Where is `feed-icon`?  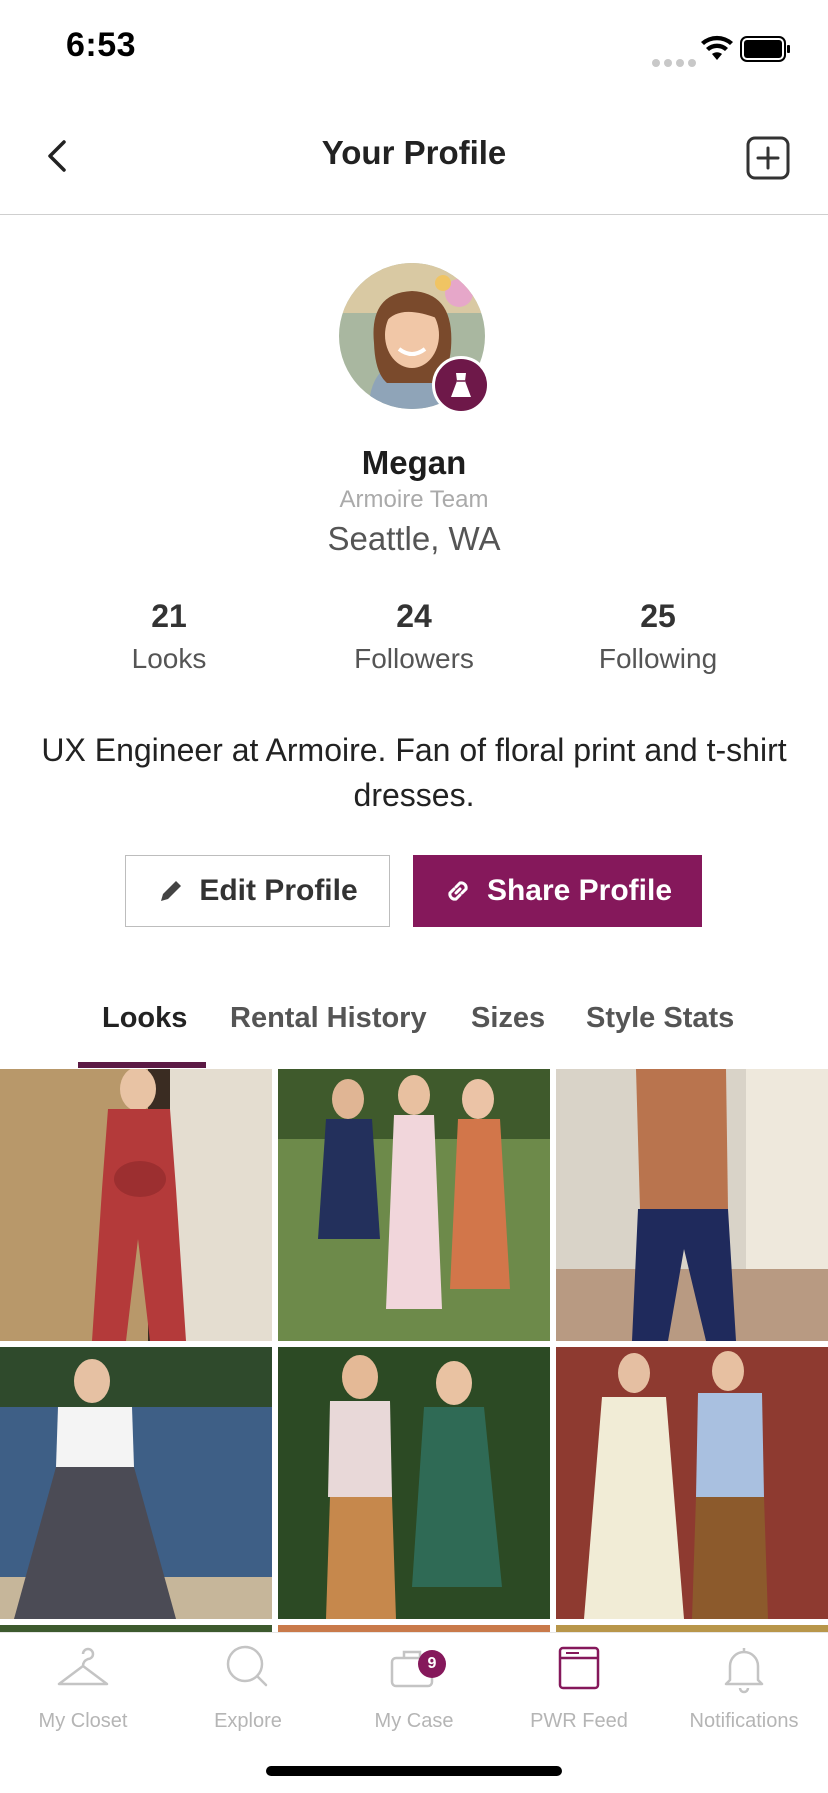 feed-icon is located at coordinates (579, 1668).